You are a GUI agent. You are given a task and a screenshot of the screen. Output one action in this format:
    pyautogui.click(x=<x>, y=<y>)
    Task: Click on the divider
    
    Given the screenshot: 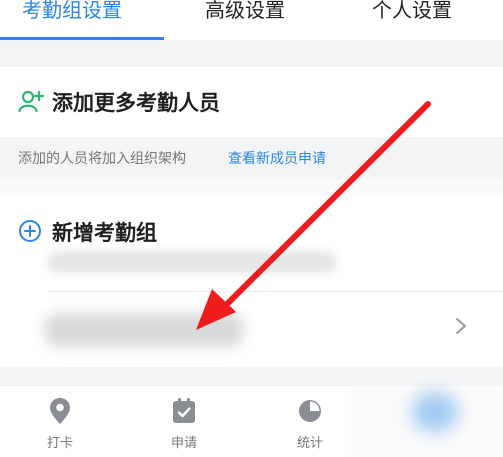 What is the action you would take?
    pyautogui.click(x=275, y=291)
    